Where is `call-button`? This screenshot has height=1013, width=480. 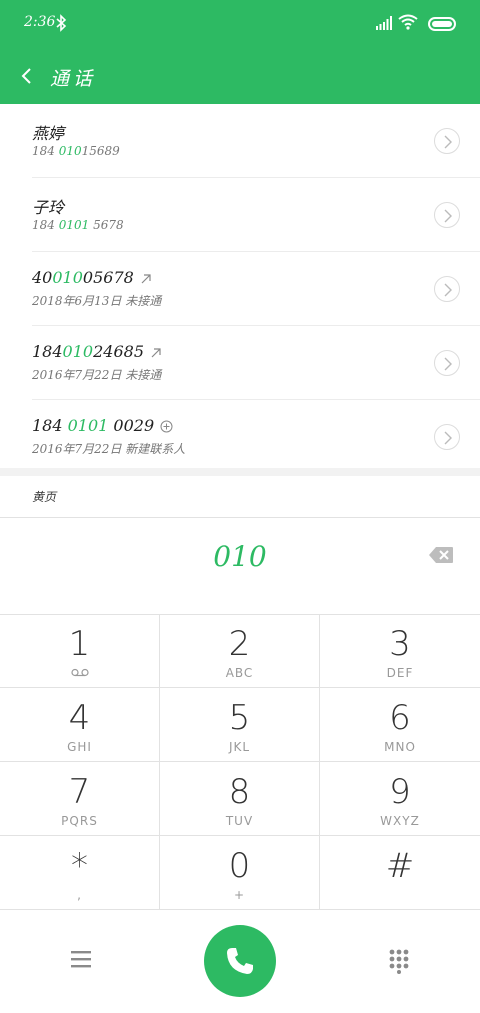 call-button is located at coordinates (240, 961).